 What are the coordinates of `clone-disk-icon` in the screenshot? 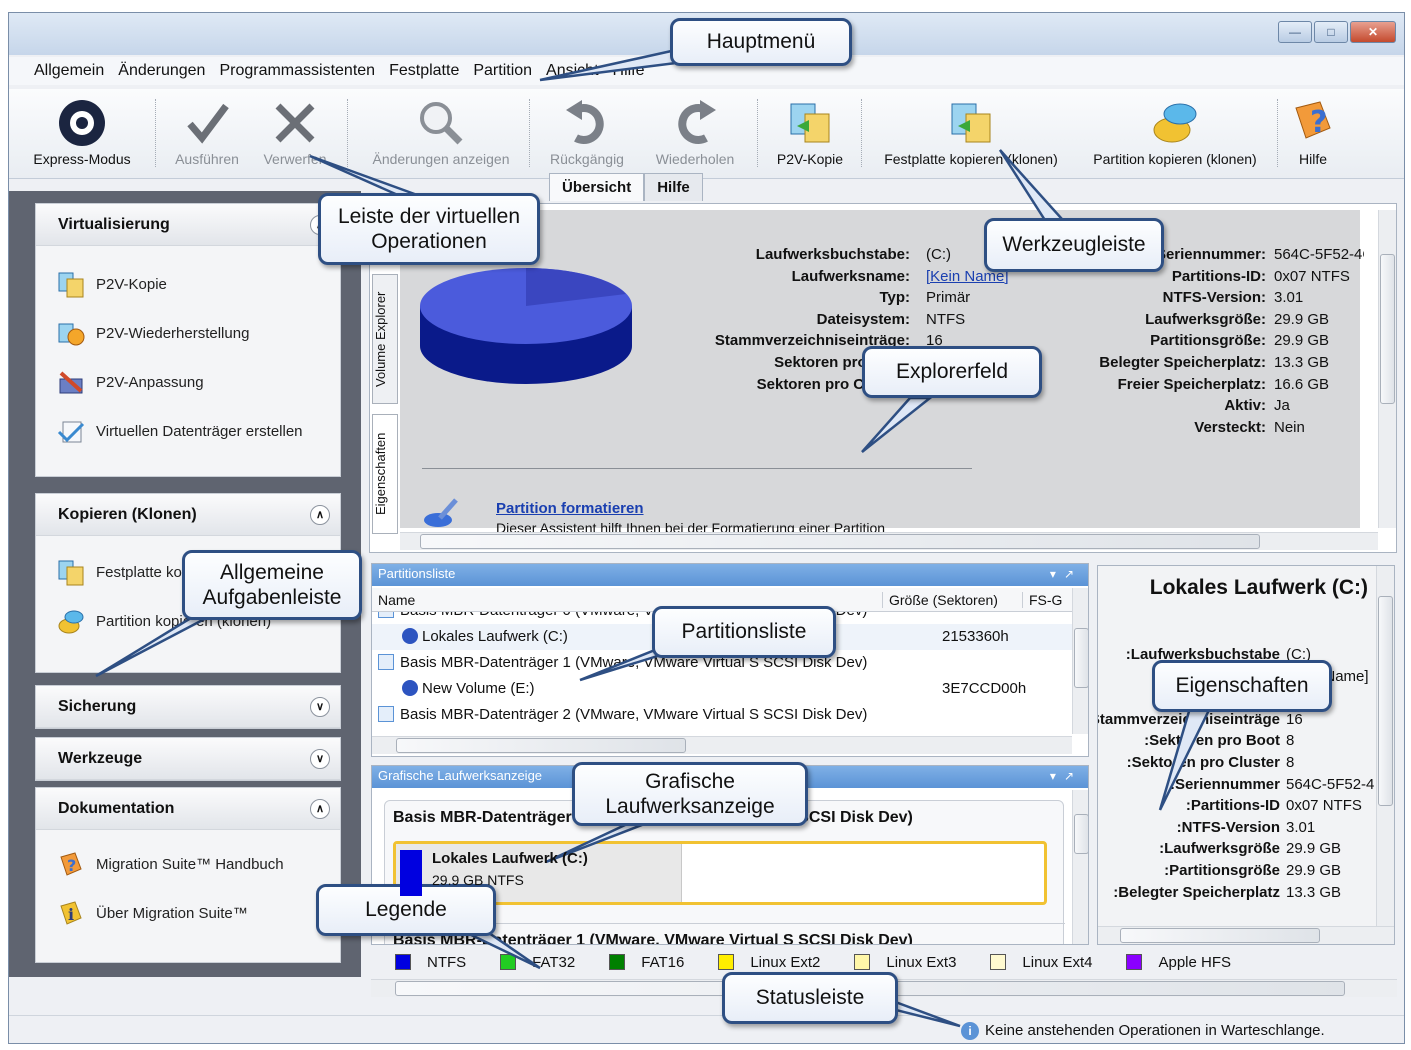 It's located at (971, 123).